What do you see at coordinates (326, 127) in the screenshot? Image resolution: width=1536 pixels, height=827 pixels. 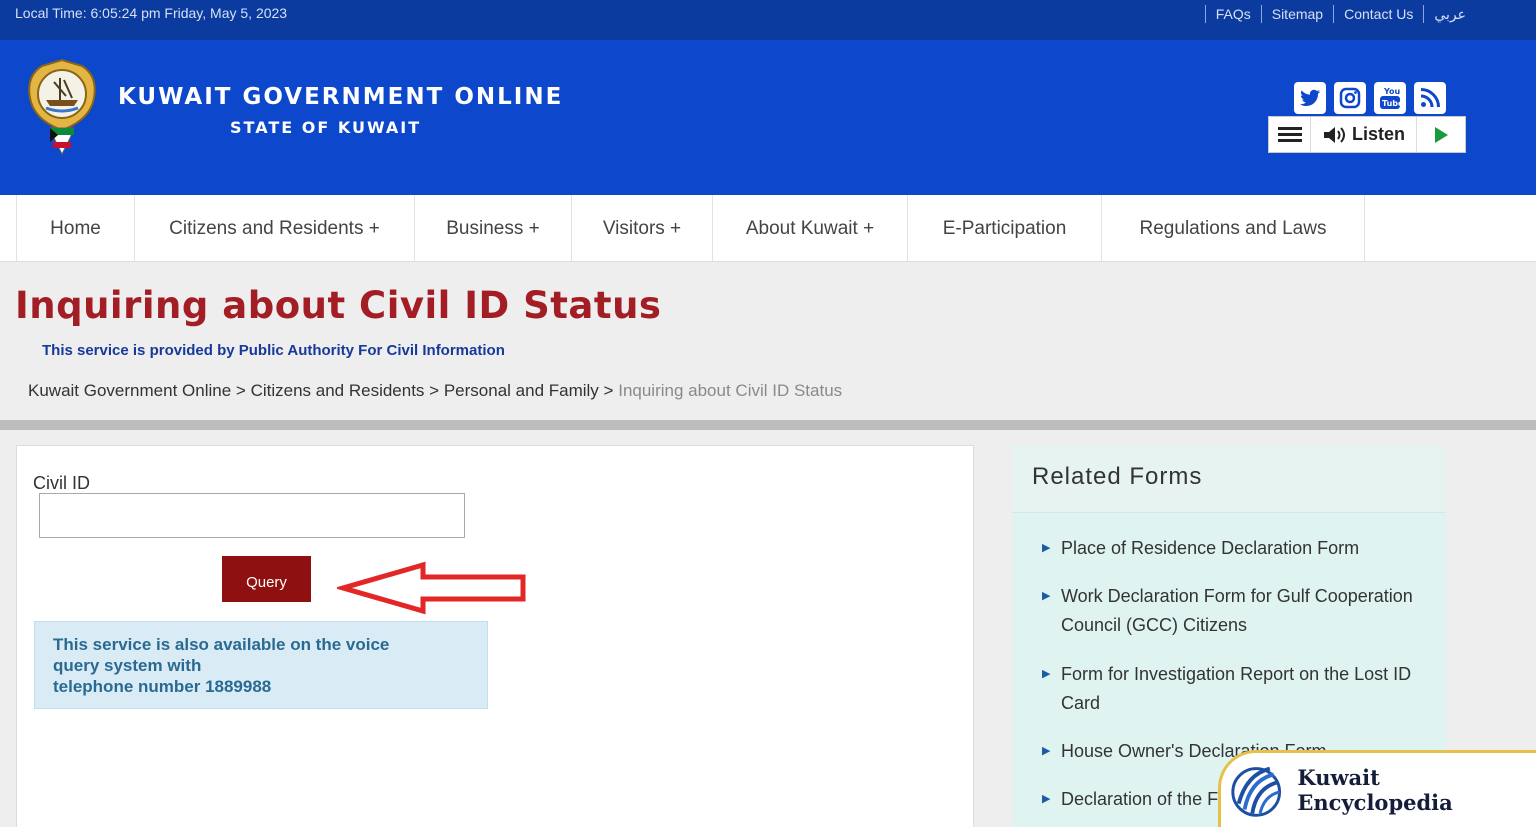 I see `site-subtitle: STATE OF KUWAIT` at bounding box center [326, 127].